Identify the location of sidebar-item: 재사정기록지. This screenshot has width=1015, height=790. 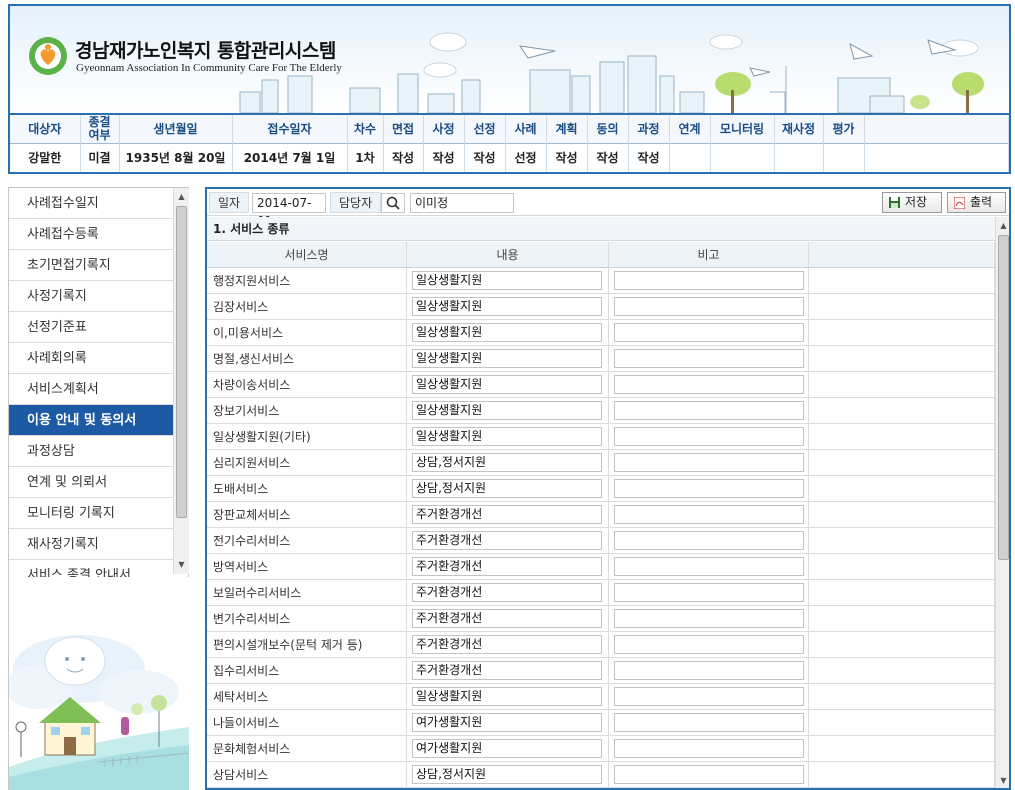
(91, 544).